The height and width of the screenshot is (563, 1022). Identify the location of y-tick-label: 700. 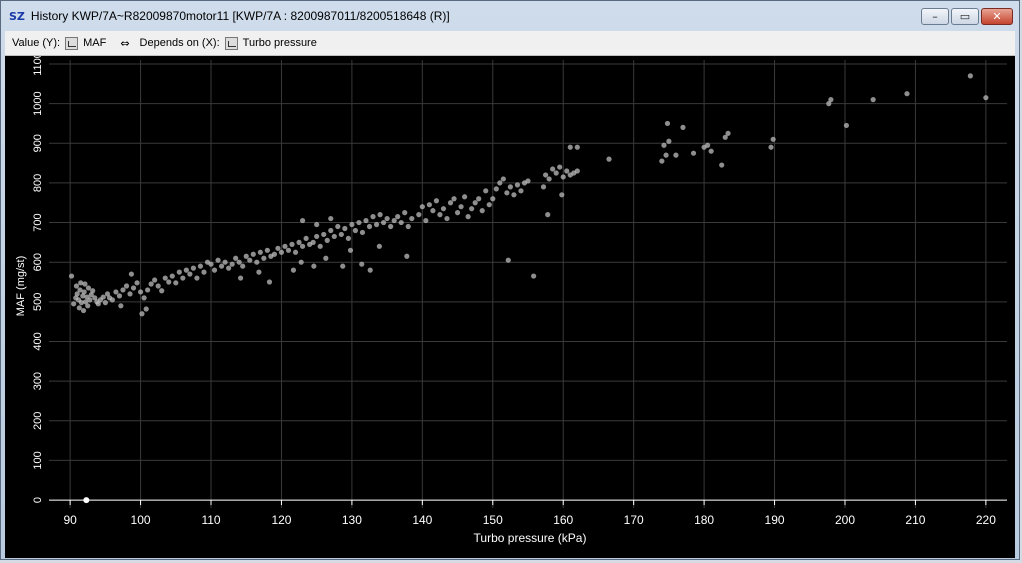
(38, 222).